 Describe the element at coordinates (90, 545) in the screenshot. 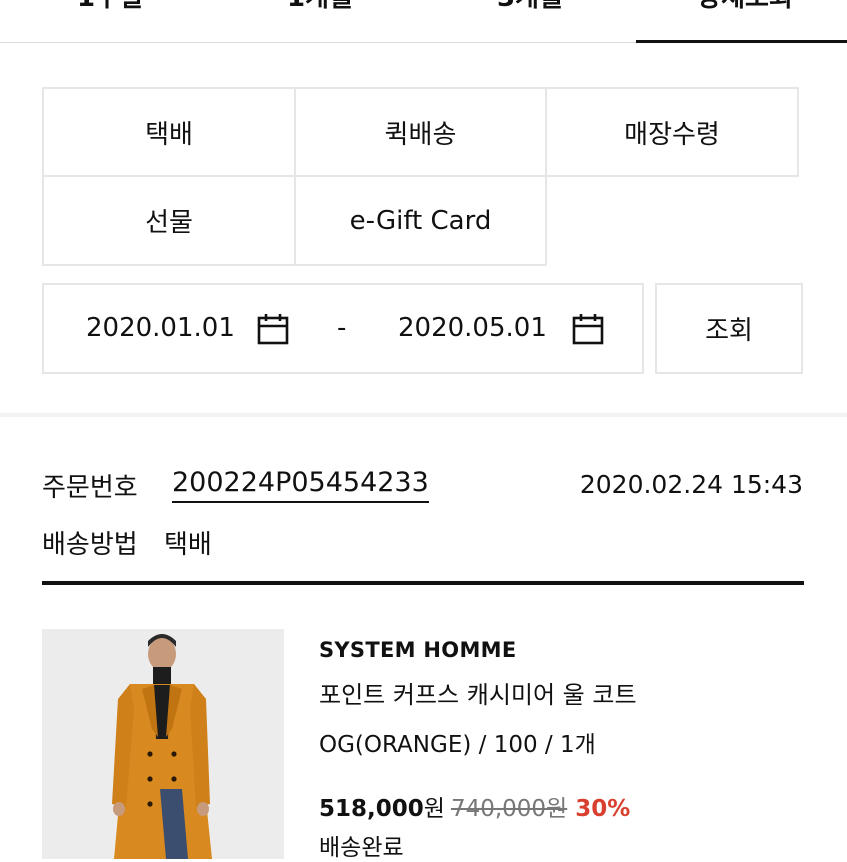

I see `shipping-method-label: 배송방법` at that location.